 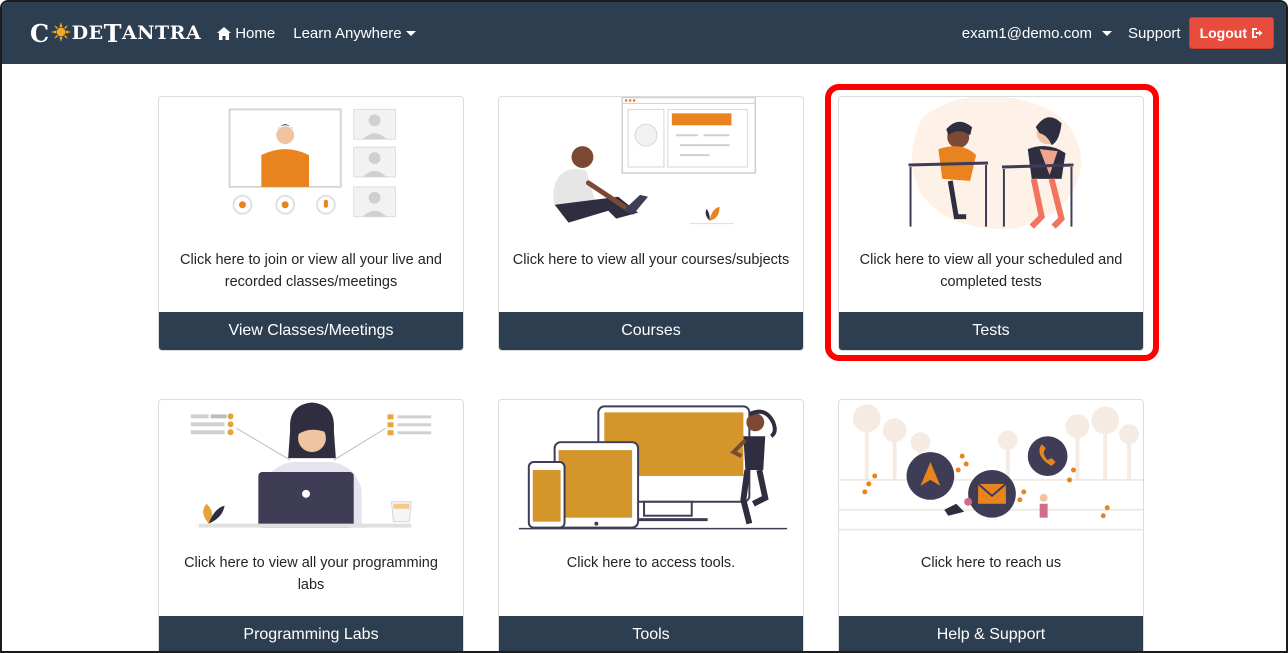 I want to click on user-account-dropdown: exam1@demo.com, so click(x=1037, y=33).